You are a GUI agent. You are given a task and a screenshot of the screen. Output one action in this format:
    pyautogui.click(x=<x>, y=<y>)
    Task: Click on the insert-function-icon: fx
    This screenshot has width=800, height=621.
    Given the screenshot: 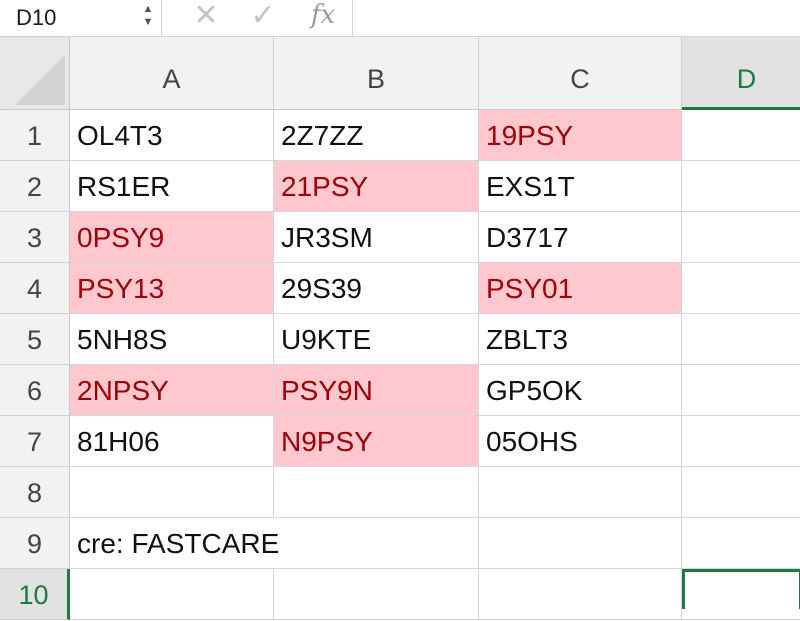 What is the action you would take?
    pyautogui.click(x=323, y=18)
    